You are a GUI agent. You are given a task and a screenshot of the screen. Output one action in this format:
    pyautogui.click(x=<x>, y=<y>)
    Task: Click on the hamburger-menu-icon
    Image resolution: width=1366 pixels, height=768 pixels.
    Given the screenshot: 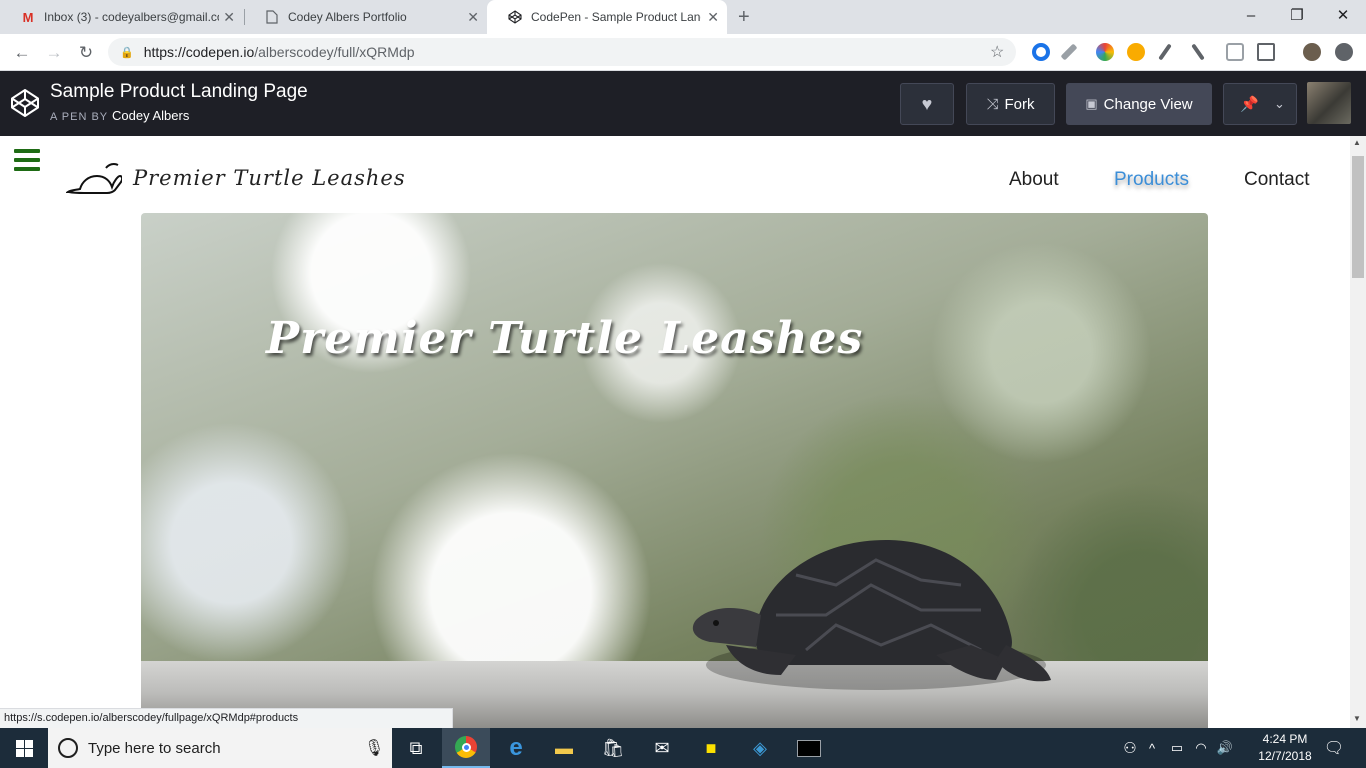 What is the action you would take?
    pyautogui.click(x=27, y=160)
    